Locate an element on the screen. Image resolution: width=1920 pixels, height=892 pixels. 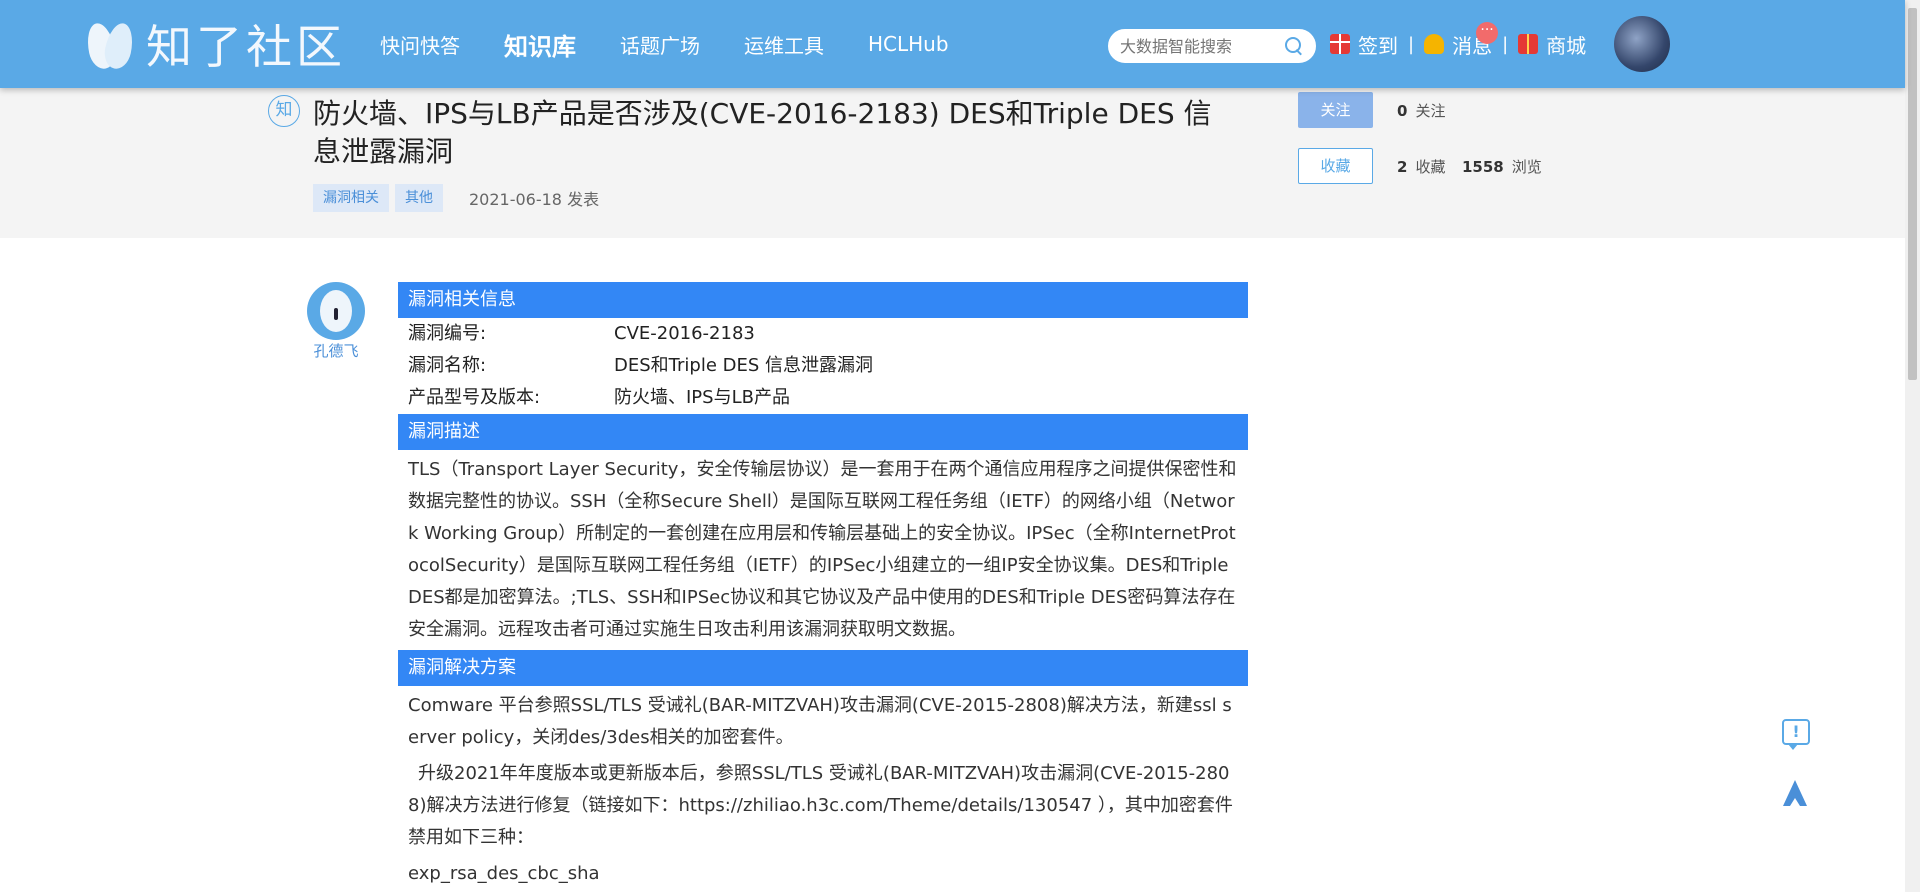
info-value: DES和Triple DES 信息泄露漏洞 is located at coordinates (744, 365).